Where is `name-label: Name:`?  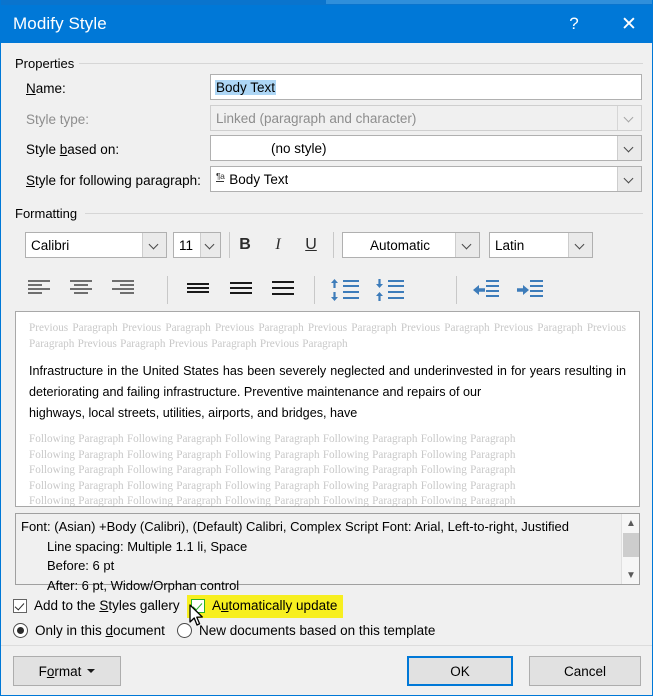 name-label: Name: is located at coordinates (46, 88).